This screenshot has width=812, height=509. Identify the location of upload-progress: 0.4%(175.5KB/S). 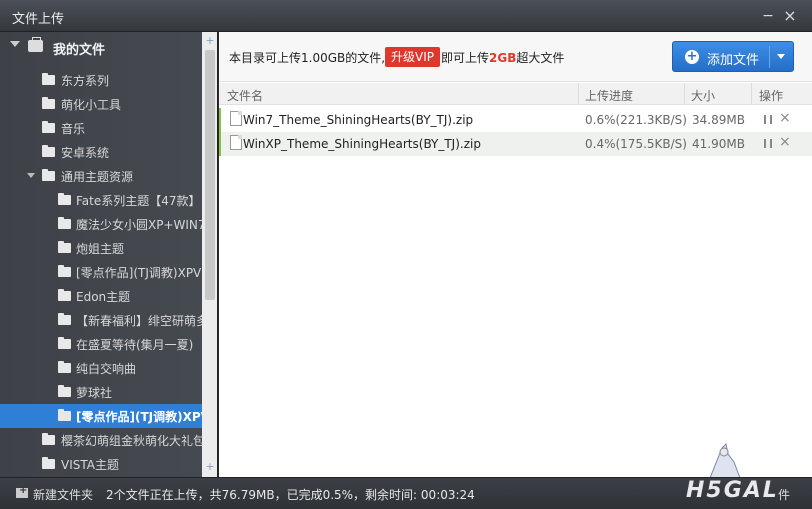
(636, 144).